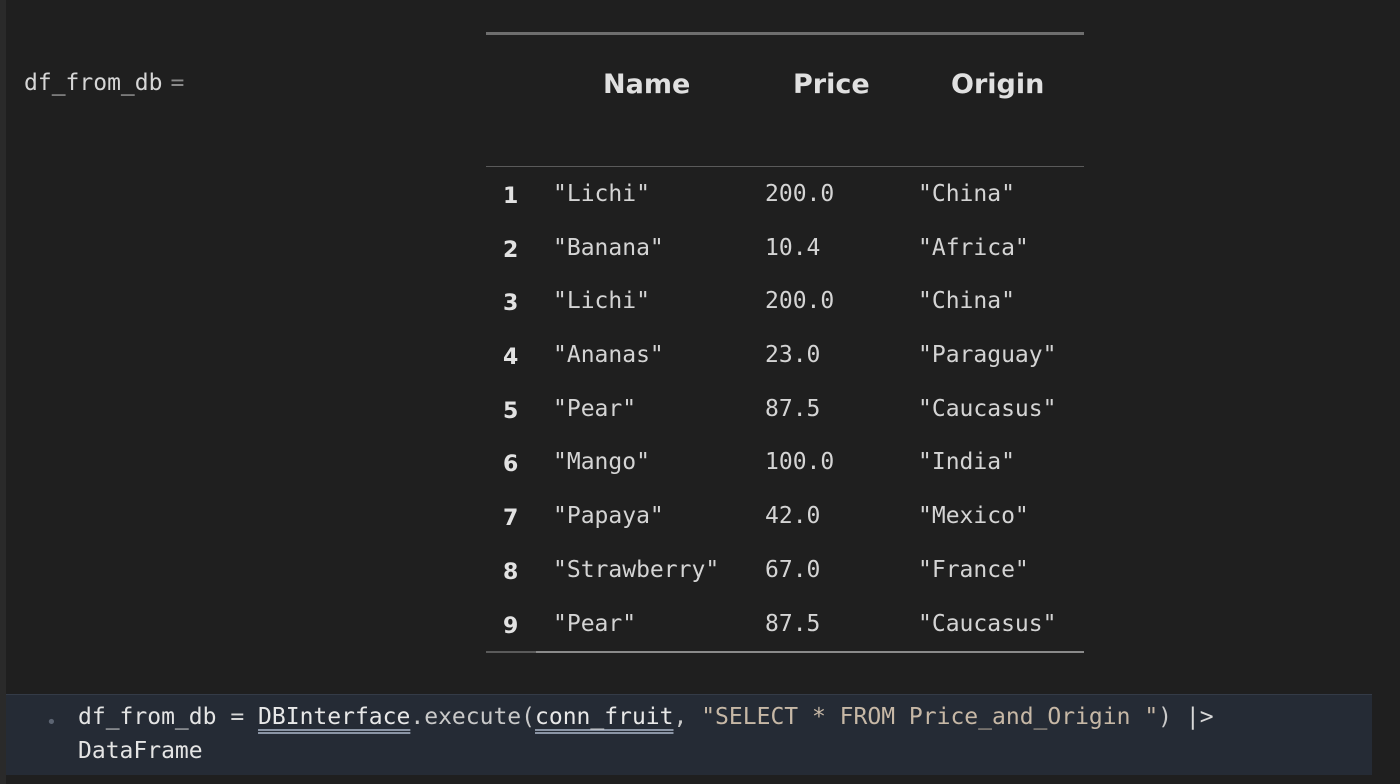 This screenshot has height=784, width=1400. Describe the element at coordinates (528, 717) in the screenshot. I see `code-open-paren: (` at that location.